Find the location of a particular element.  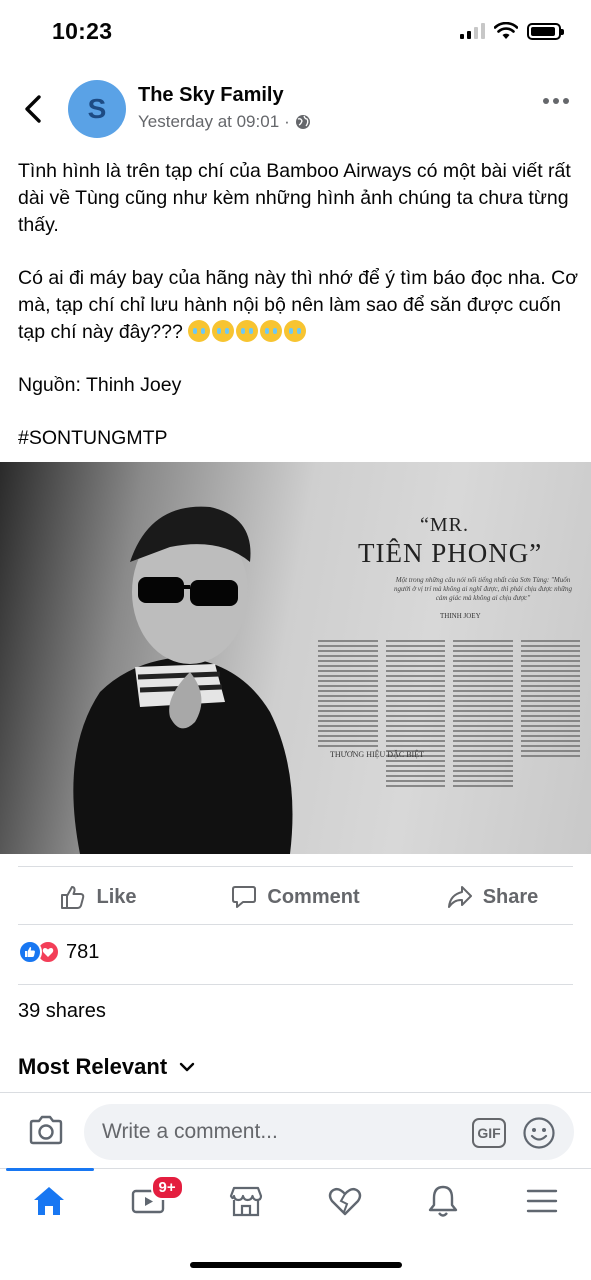

status-icons is located at coordinates (512, 31).